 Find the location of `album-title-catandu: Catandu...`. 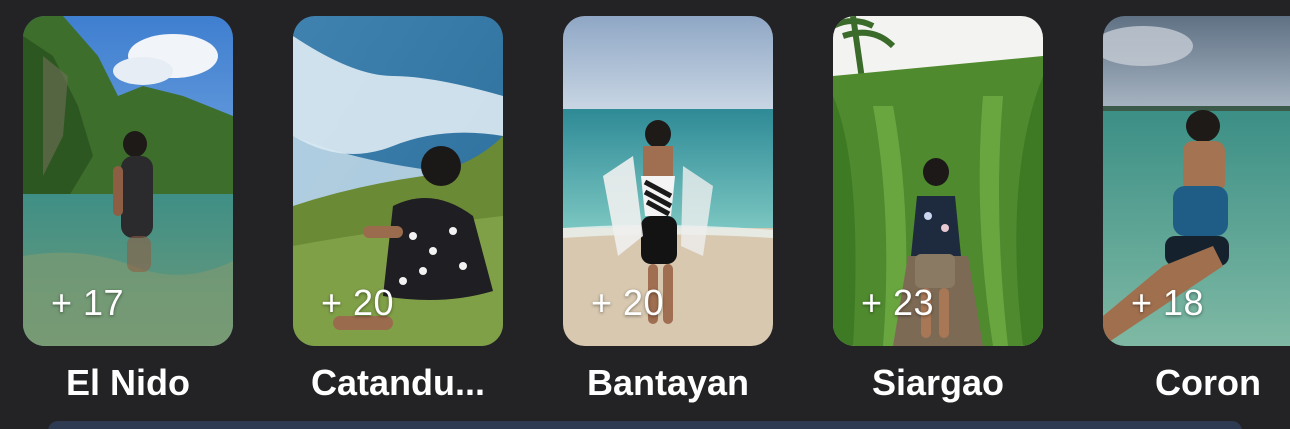

album-title-catandu: Catandu... is located at coordinates (398, 383).